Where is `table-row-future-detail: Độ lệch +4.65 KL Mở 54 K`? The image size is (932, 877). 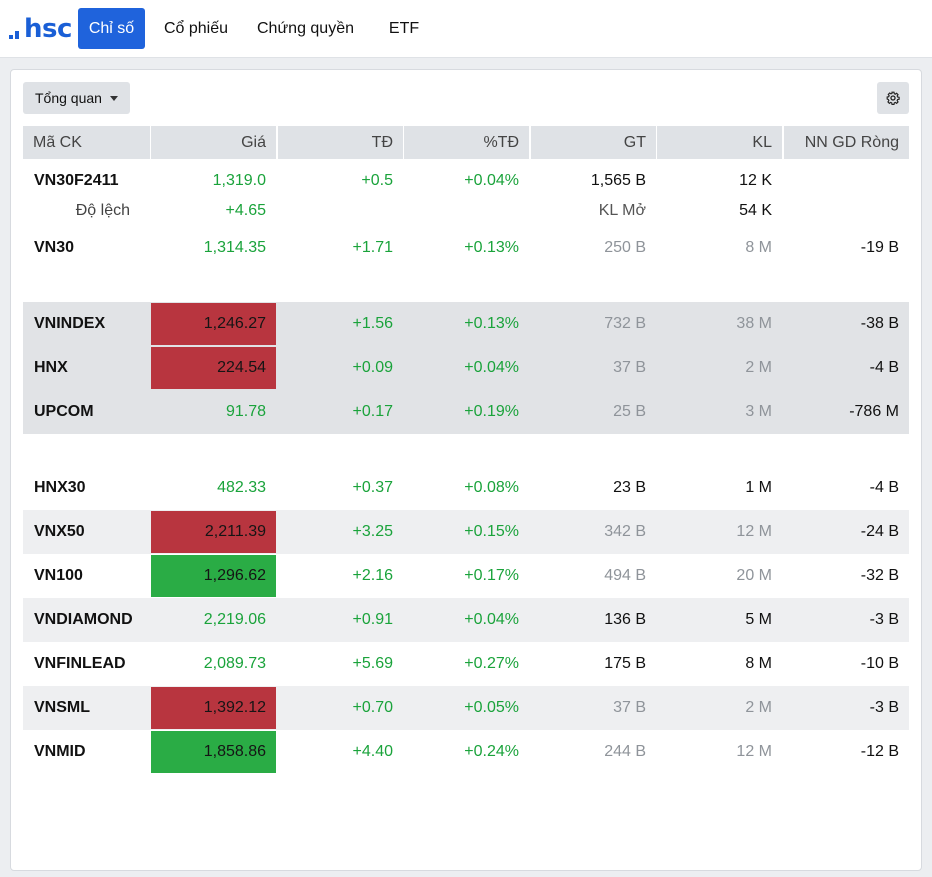
table-row-future-detail: Độ lệch +4.65 KL Mở 54 K is located at coordinates (466, 211).